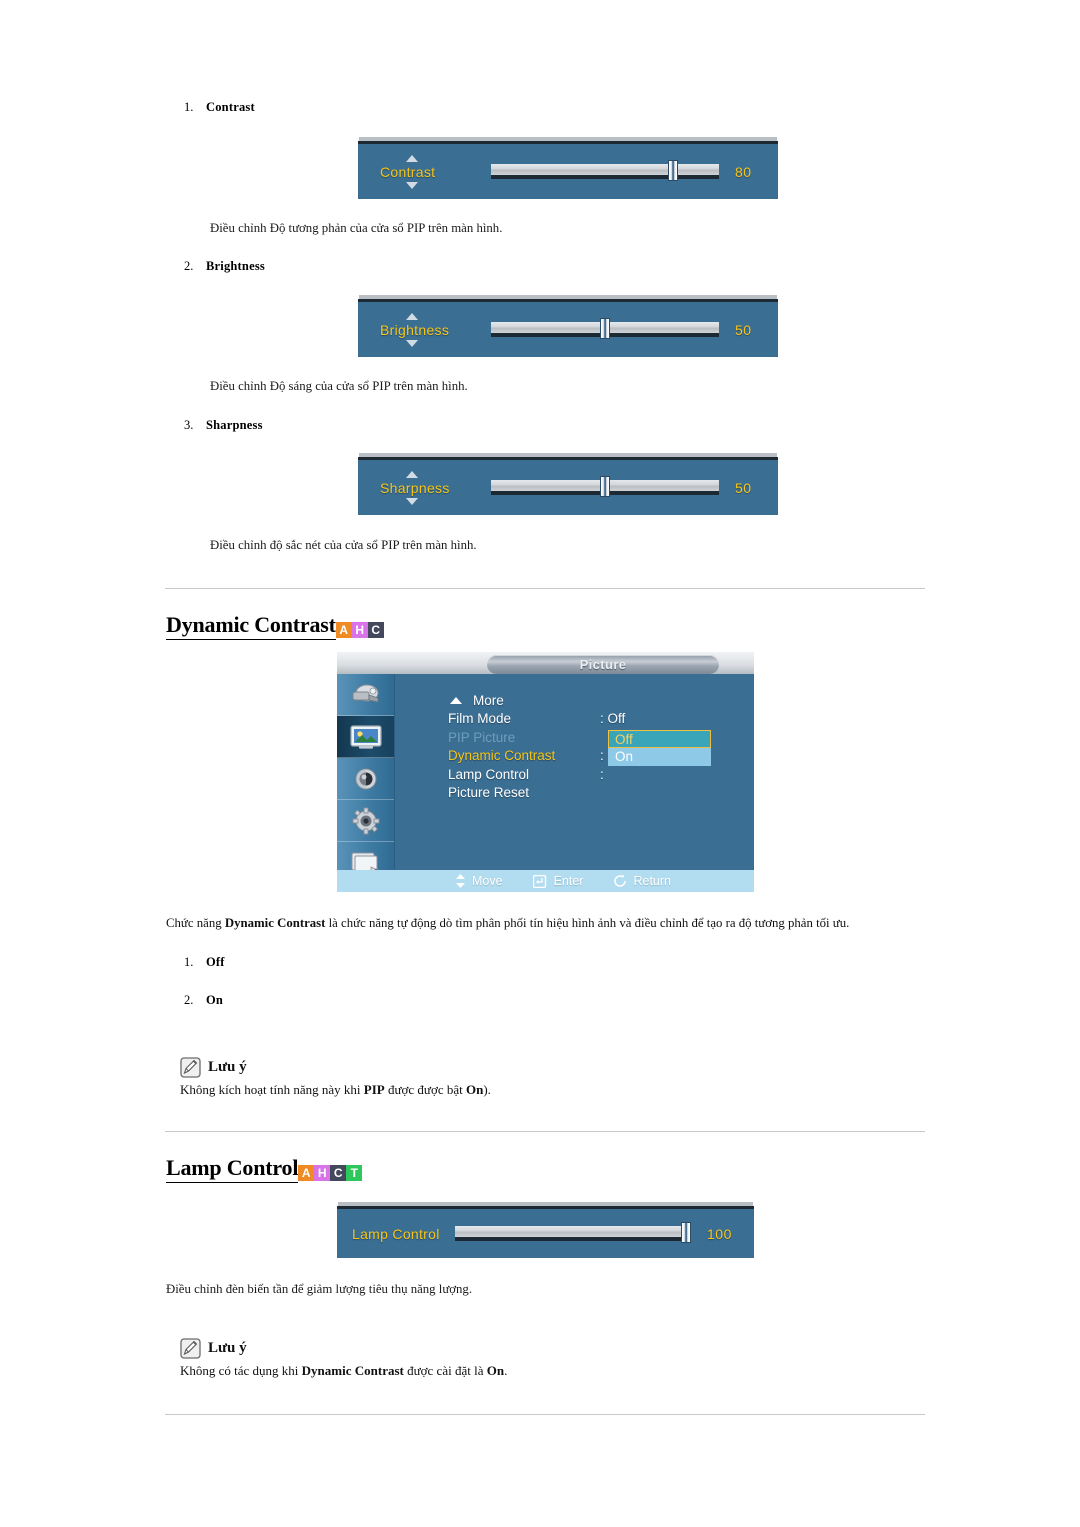 This screenshot has height=1527, width=1080. I want to click on hint-label: Enter, so click(568, 881).